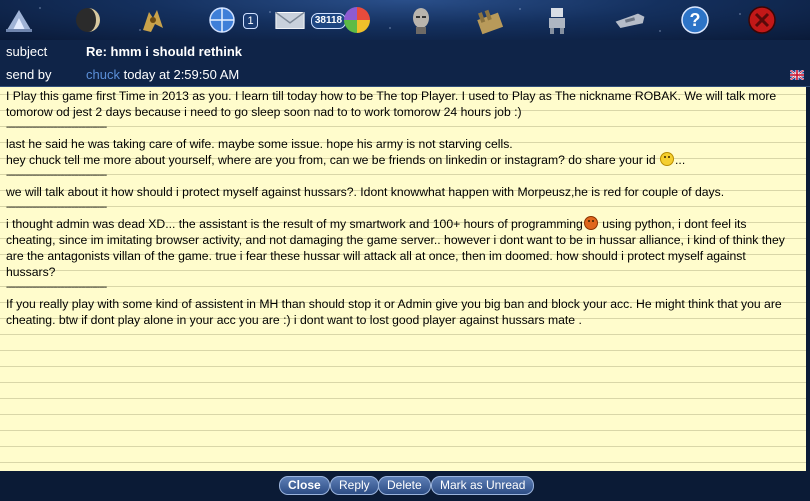  What do you see at coordinates (357, 20) in the screenshot?
I see `color-wheel-icon` at bounding box center [357, 20].